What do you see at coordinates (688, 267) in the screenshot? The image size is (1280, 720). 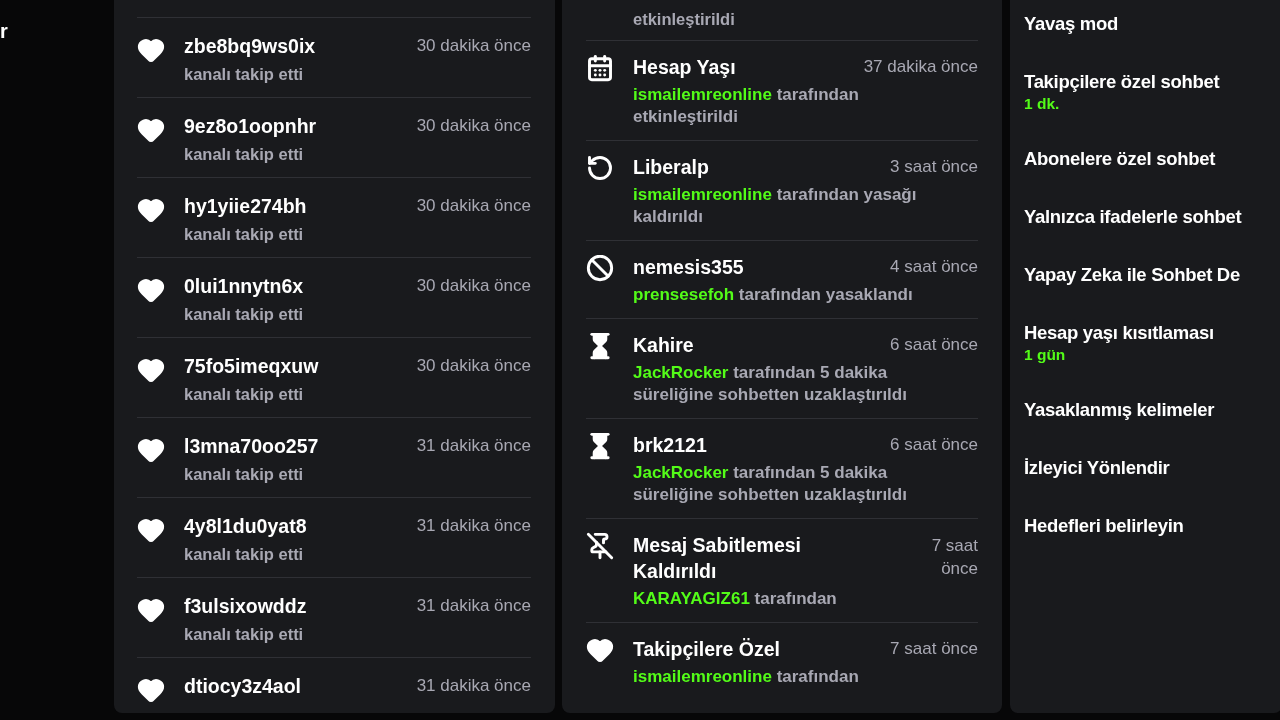 I see `event-title: nemesis355` at bounding box center [688, 267].